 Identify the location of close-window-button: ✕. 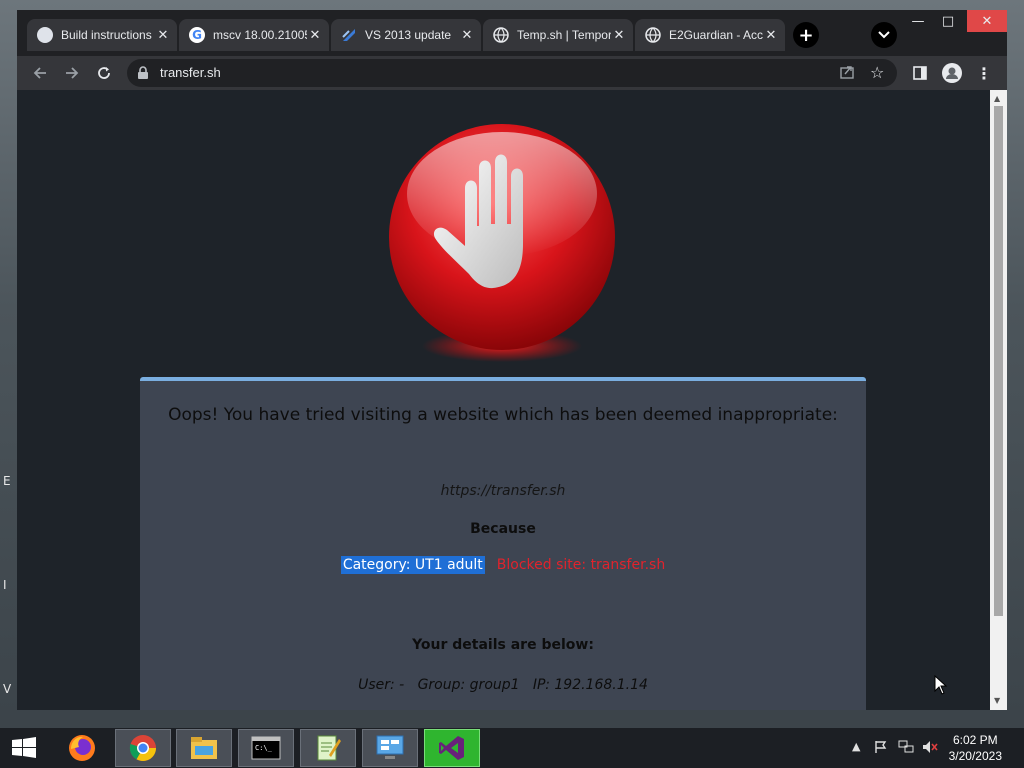
(987, 21).